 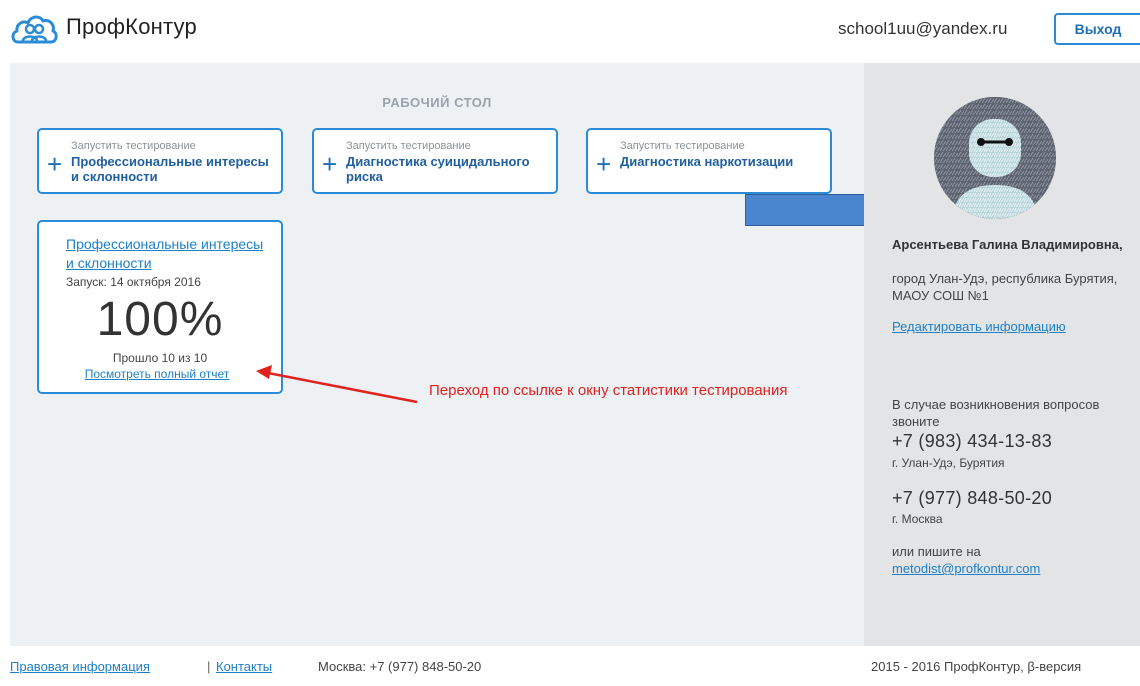 I want to click on avatar, so click(x=995, y=158).